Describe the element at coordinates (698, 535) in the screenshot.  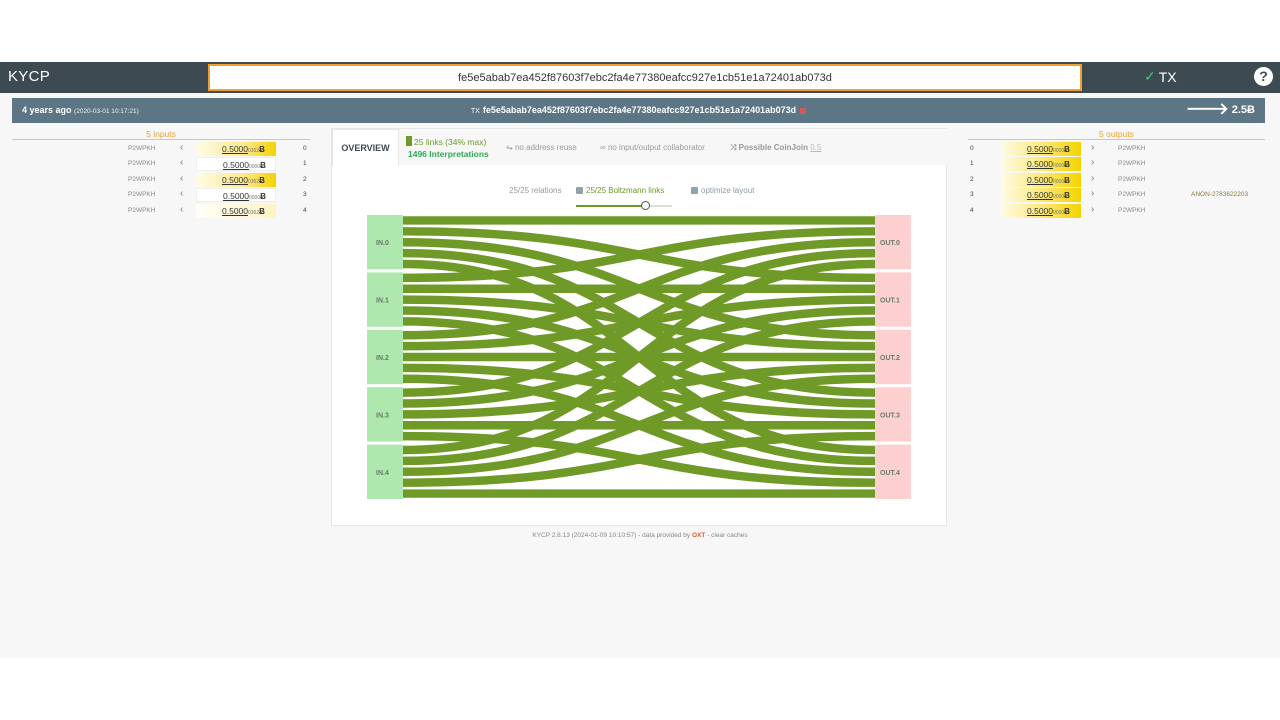
I see `footer-provider: OXT` at that location.